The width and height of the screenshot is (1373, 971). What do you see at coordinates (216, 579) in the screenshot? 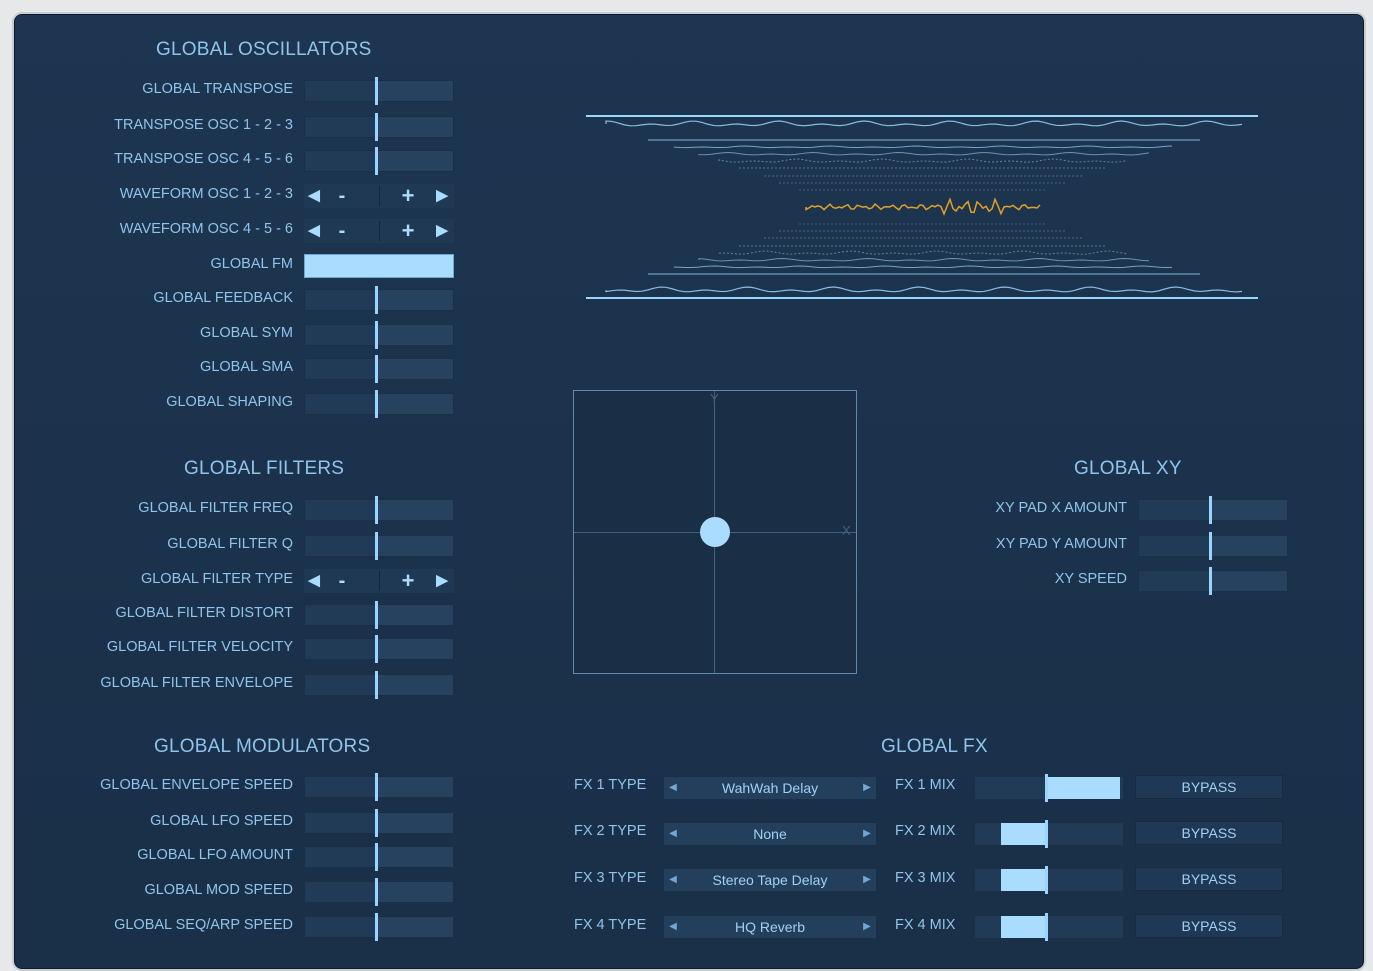
I see `filter-type-label: GLOBAL FILTER TYPE` at bounding box center [216, 579].